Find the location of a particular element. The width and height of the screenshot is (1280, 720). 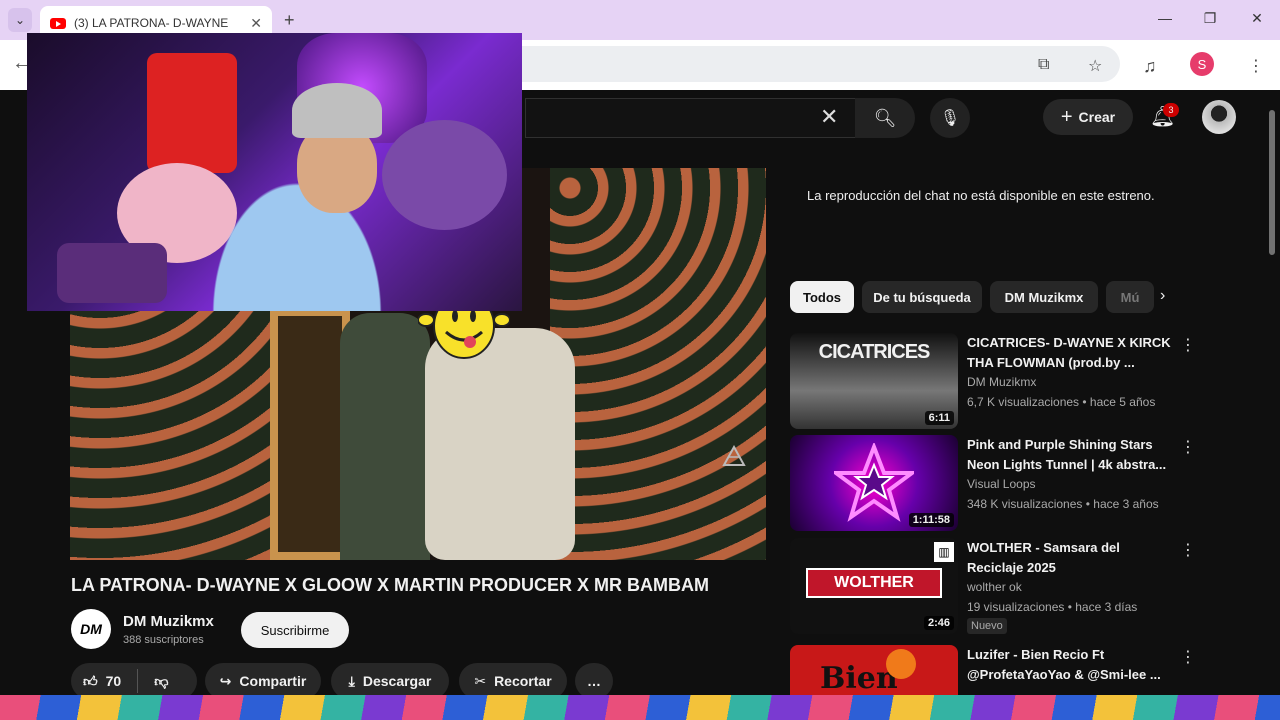

share-button: ↪ Compartir is located at coordinates (263, 681).